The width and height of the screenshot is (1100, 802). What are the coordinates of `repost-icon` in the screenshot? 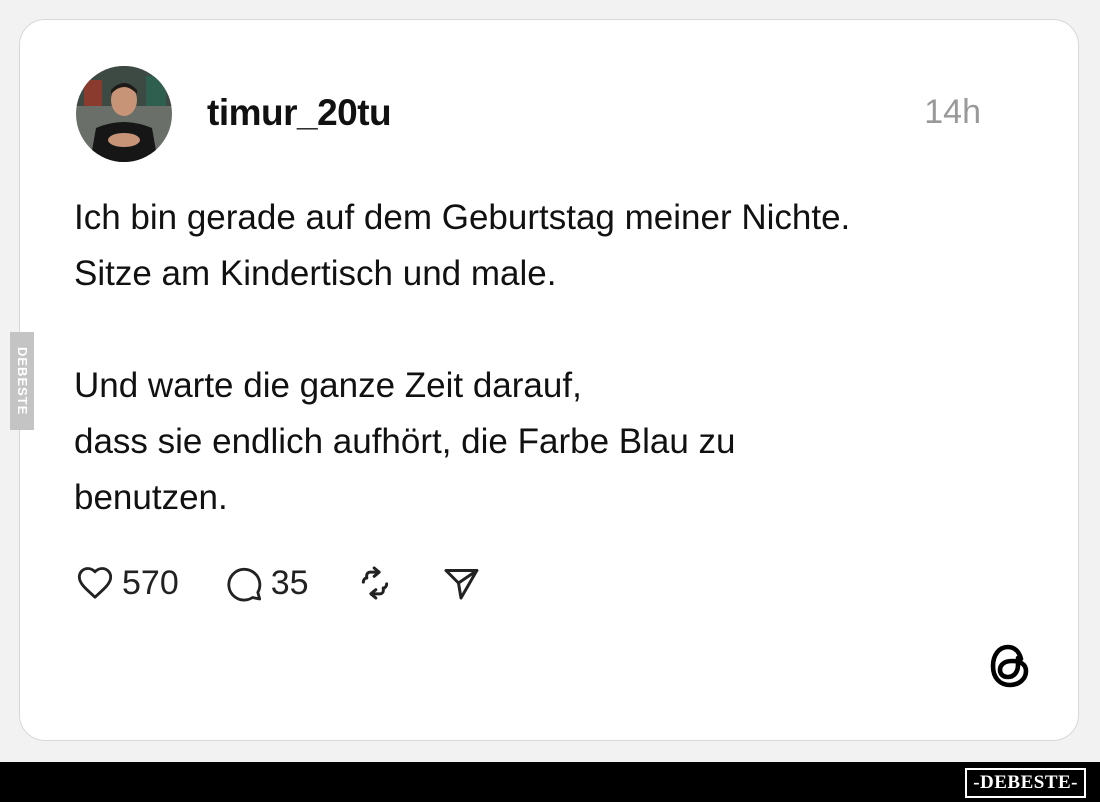 It's located at (374, 583).